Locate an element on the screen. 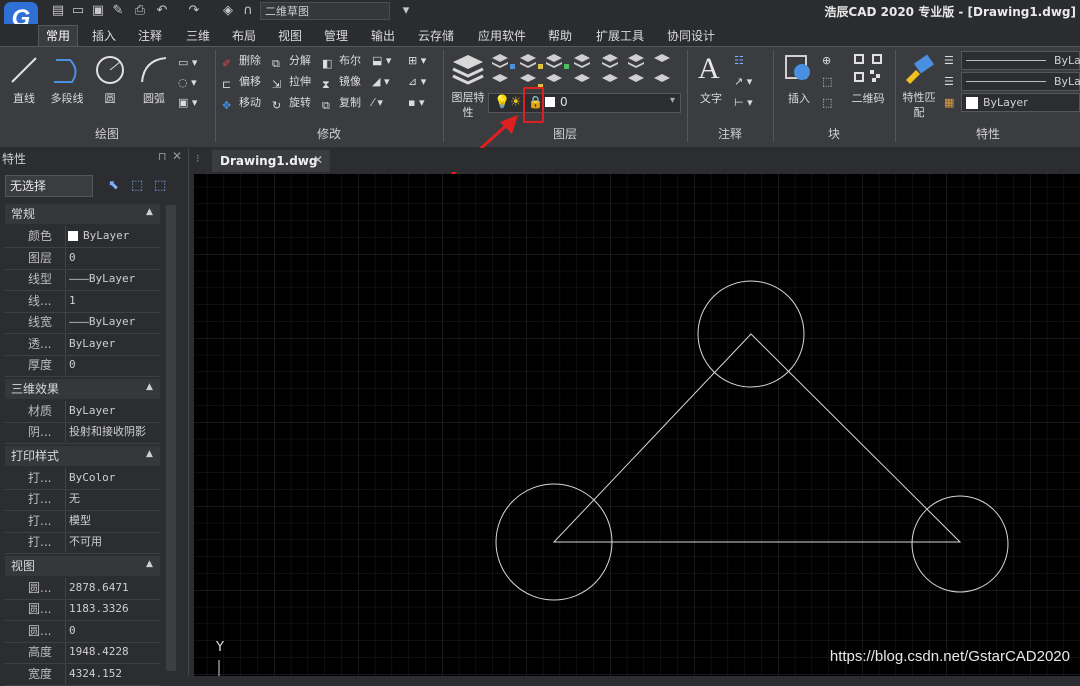 The width and height of the screenshot is (1080, 686). tab-home: 常用 is located at coordinates (58, 36).